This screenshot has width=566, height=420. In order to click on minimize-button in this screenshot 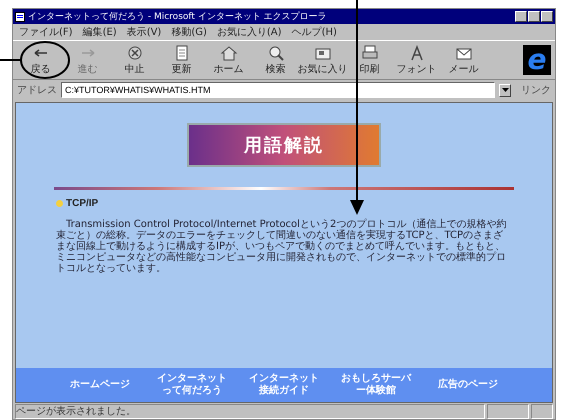, I will do `click(521, 16)`.